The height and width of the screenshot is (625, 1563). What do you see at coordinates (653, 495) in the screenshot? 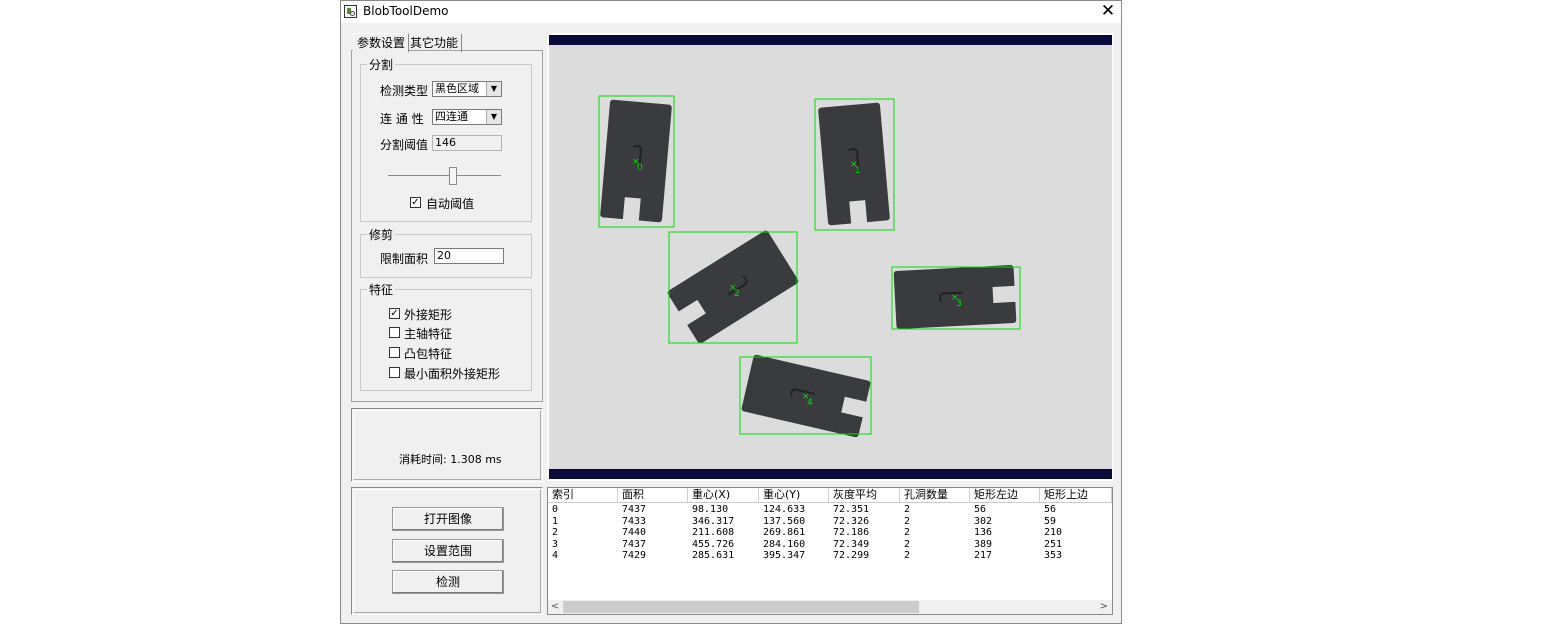
I see `column-header: 面积` at bounding box center [653, 495].